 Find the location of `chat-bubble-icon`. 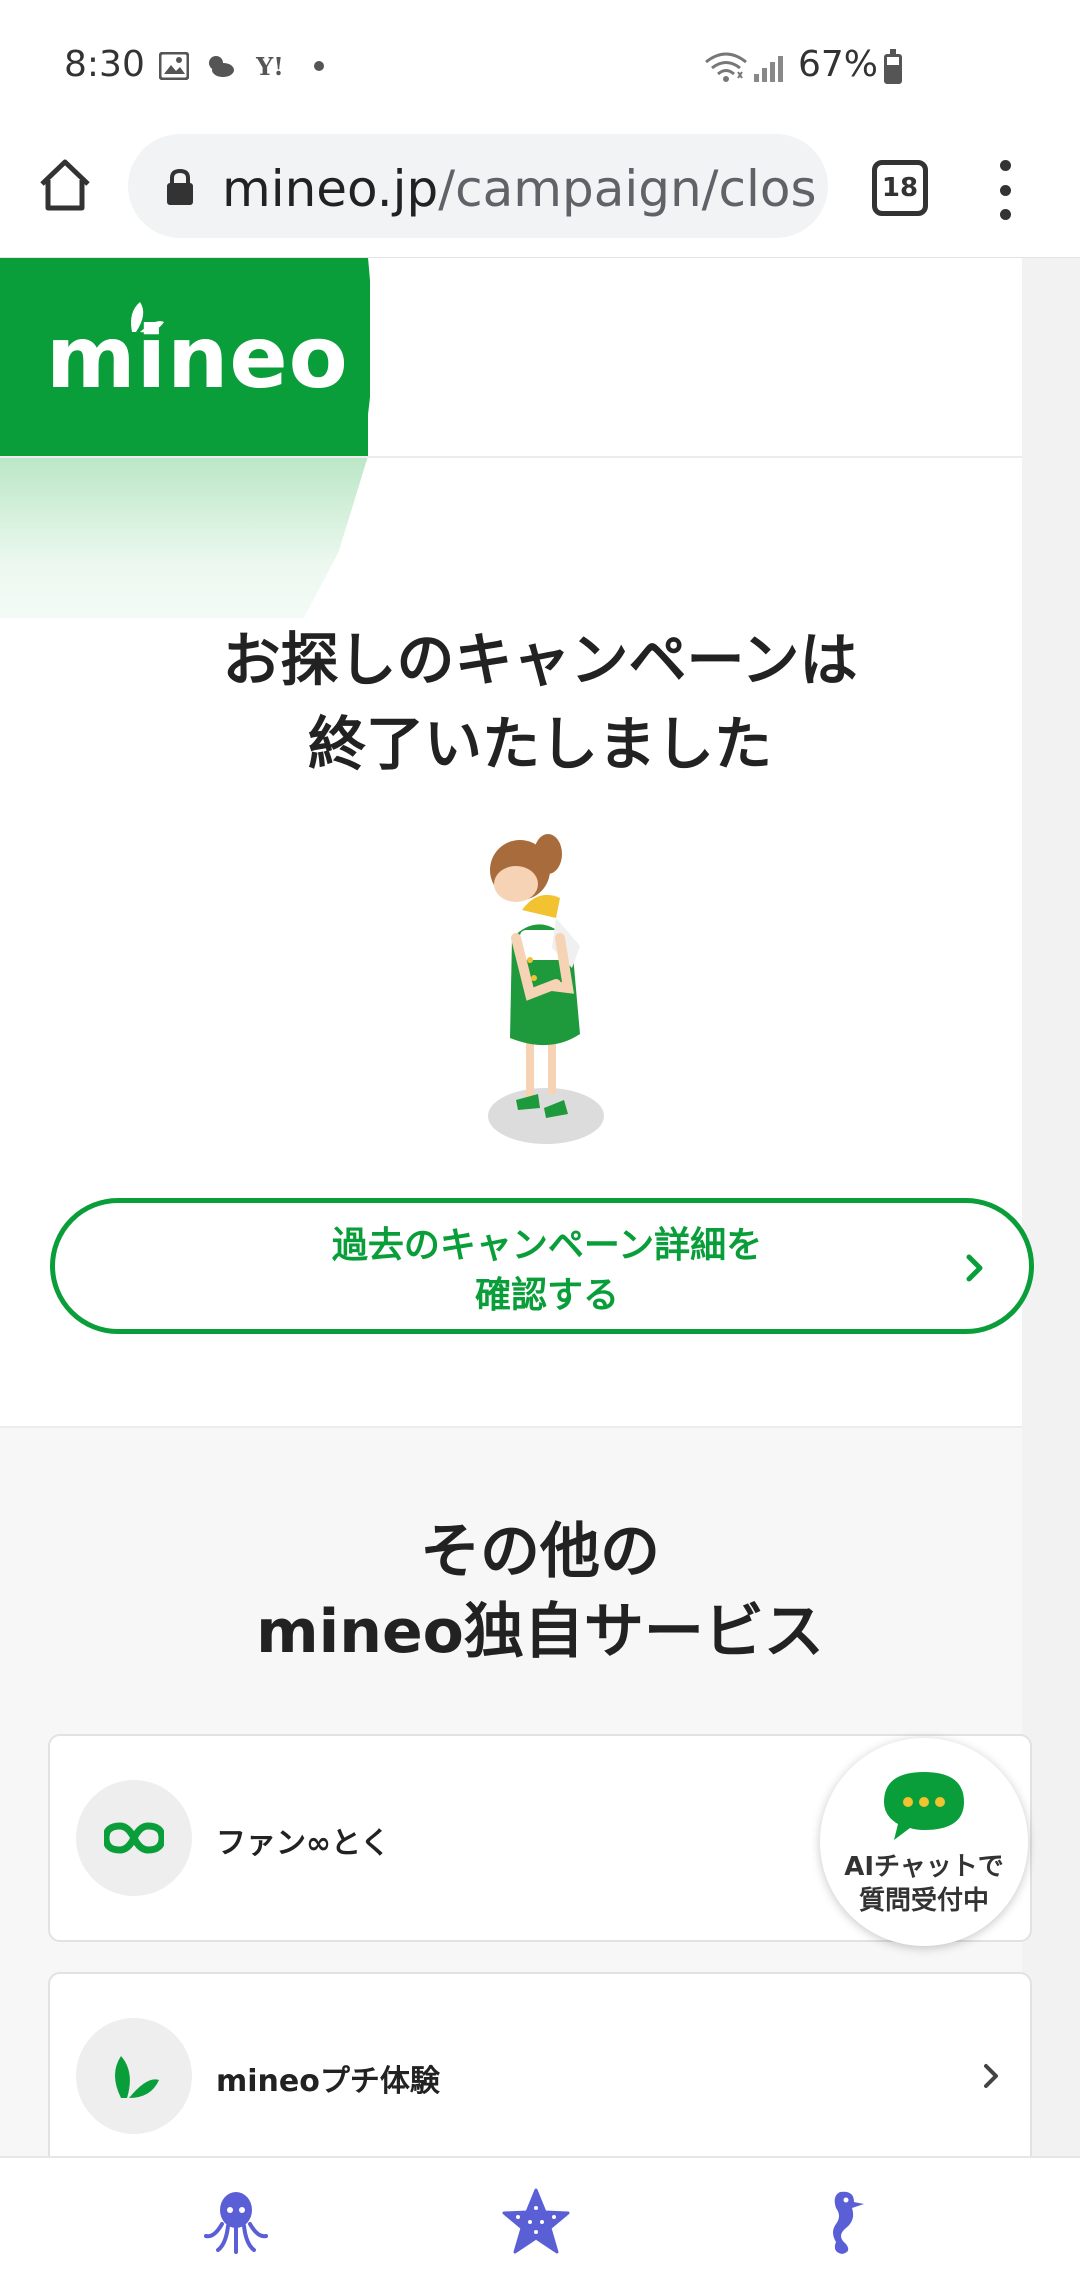

chat-bubble-icon is located at coordinates (924, 1806).